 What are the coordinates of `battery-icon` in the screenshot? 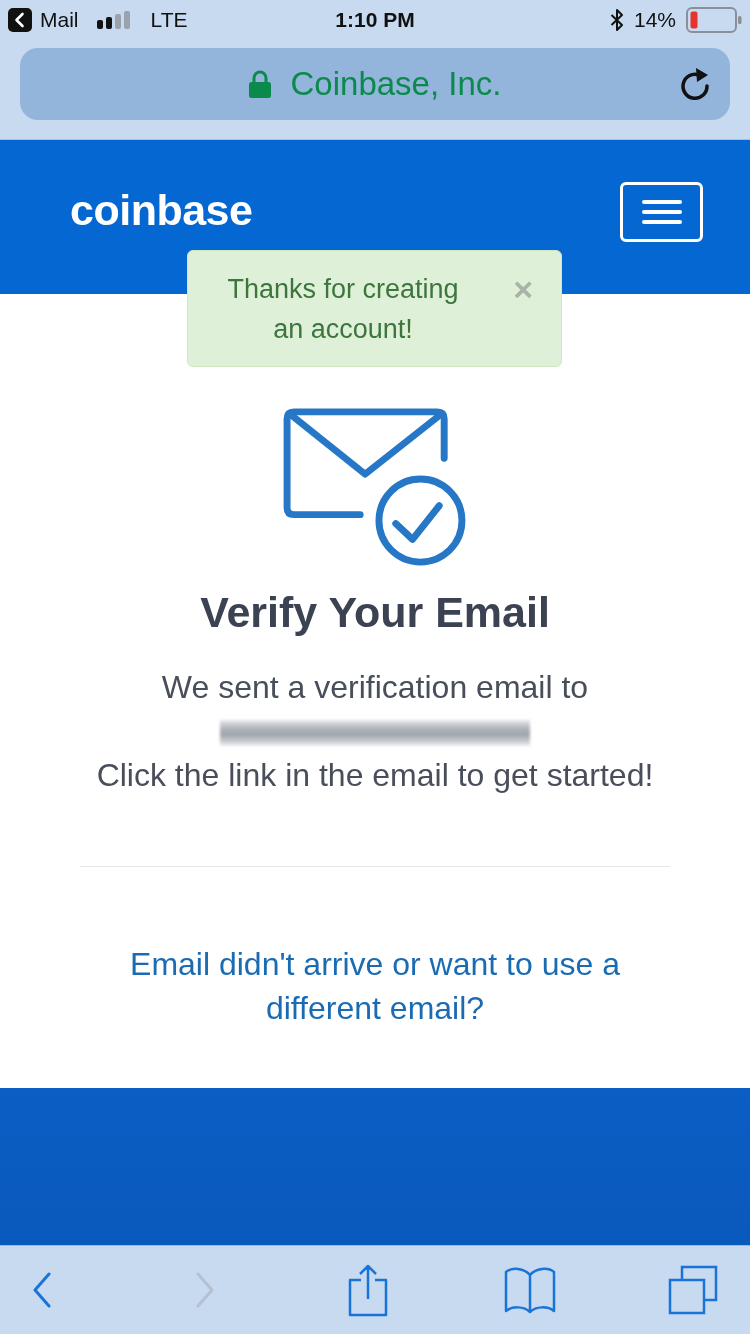 It's located at (714, 20).